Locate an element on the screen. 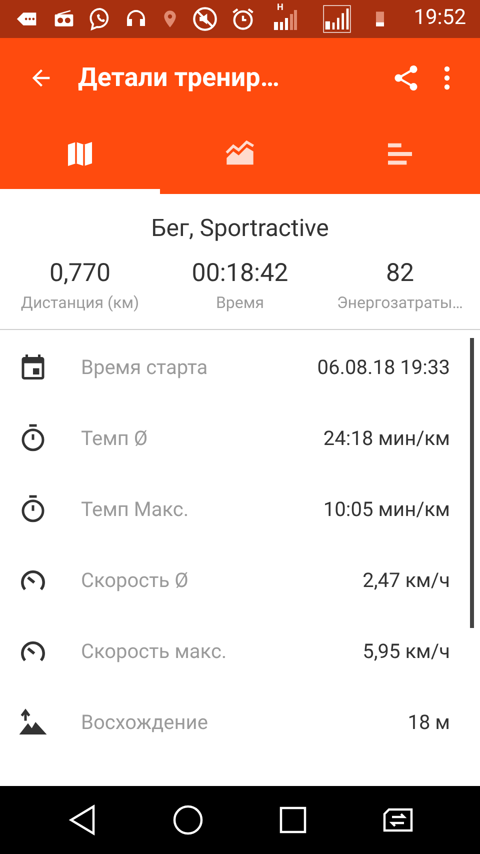  mute-icon is located at coordinates (205, 19).